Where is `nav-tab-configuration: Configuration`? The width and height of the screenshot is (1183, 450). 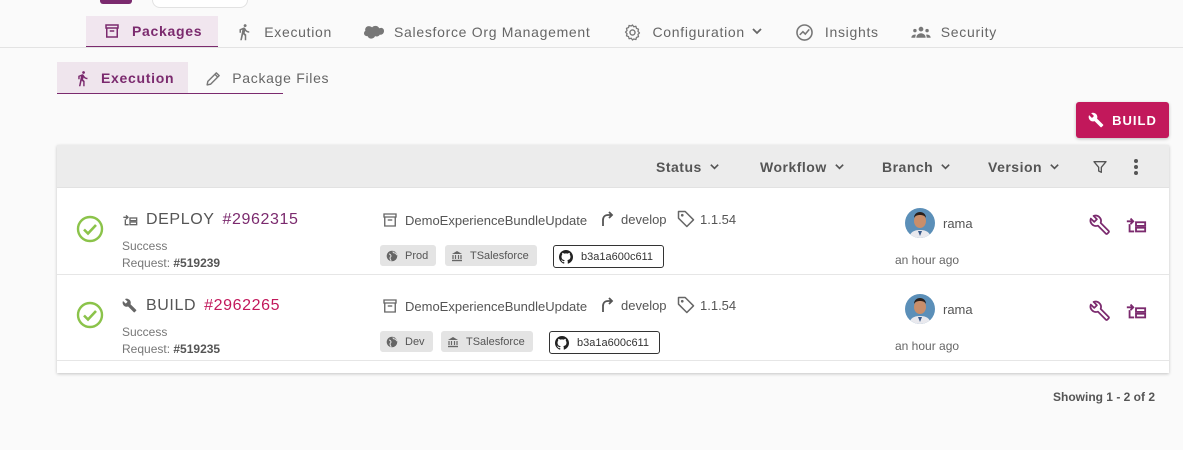
nav-tab-configuration: Configuration is located at coordinates (693, 32).